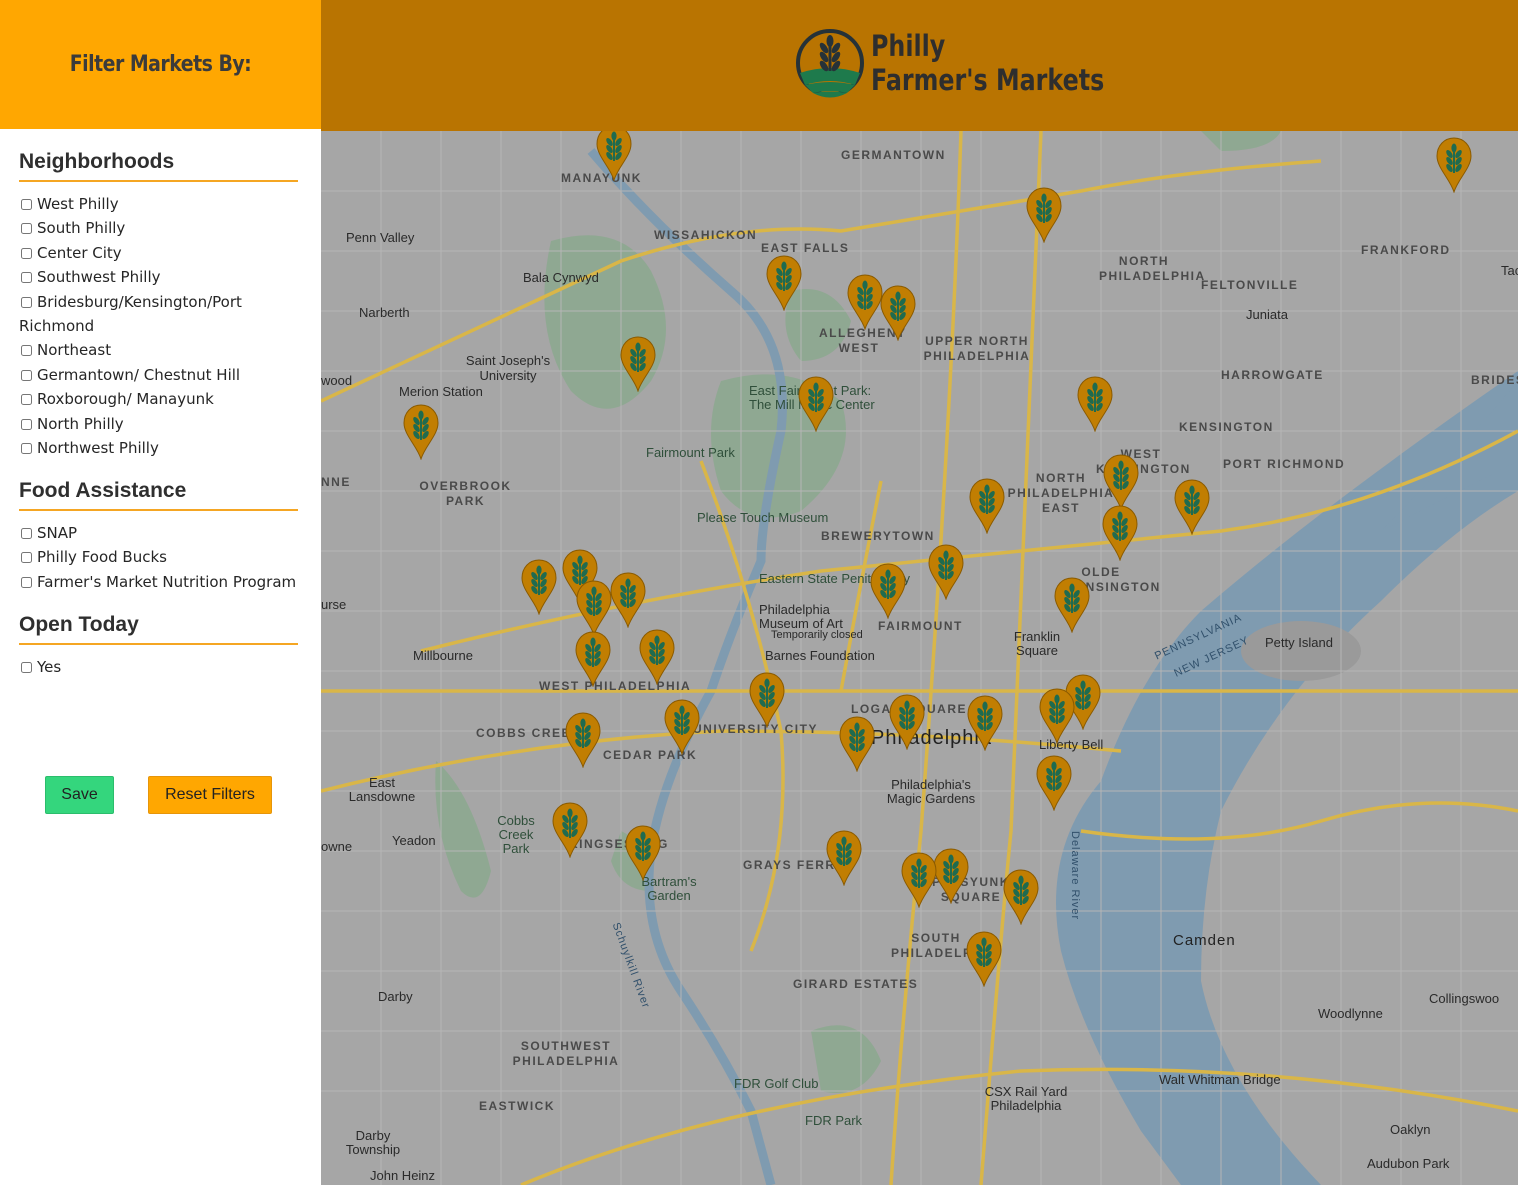 Image resolution: width=1518 pixels, height=1185 pixels. Describe the element at coordinates (373, 1142) in the screenshot. I see `map-label: Darby Township` at that location.